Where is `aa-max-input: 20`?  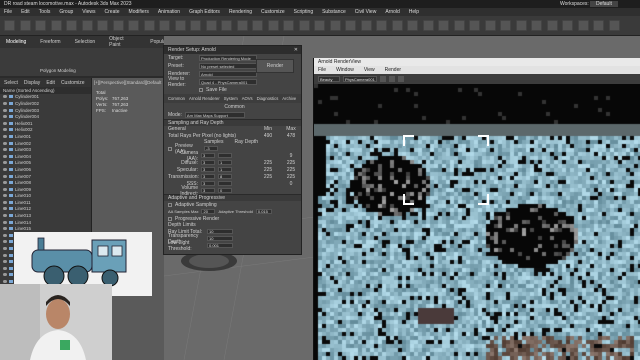
aa-max-input: 20 is located at coordinates (208, 211).